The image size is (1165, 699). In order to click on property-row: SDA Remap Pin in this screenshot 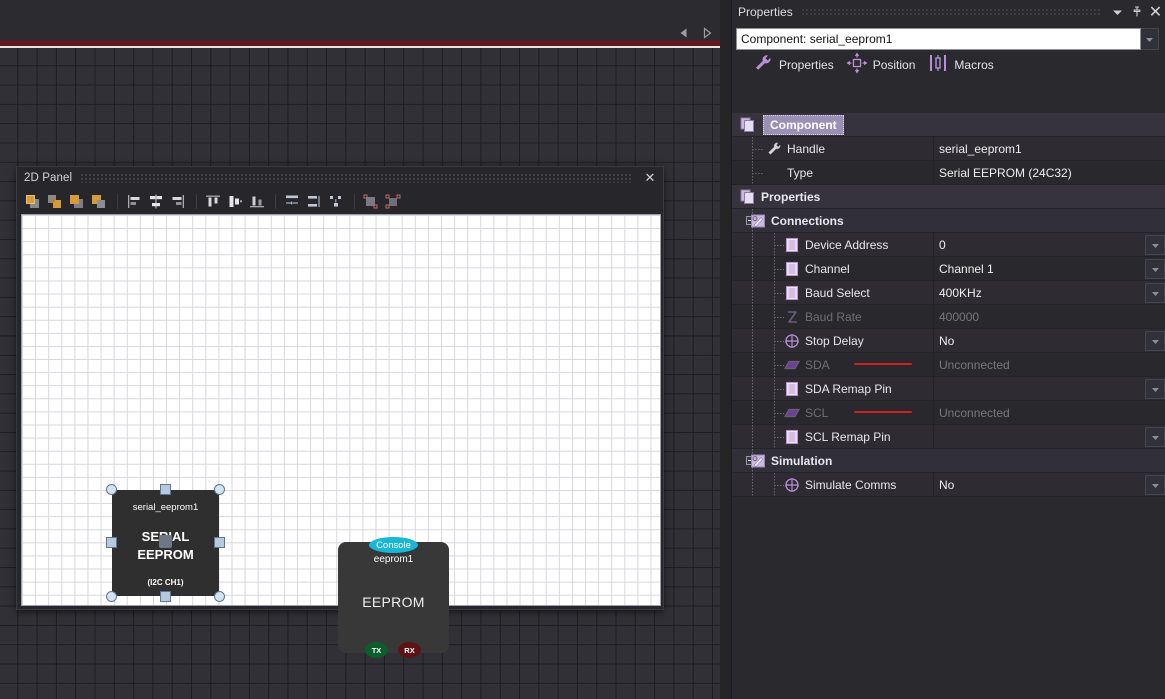, I will do `click(948, 388)`.